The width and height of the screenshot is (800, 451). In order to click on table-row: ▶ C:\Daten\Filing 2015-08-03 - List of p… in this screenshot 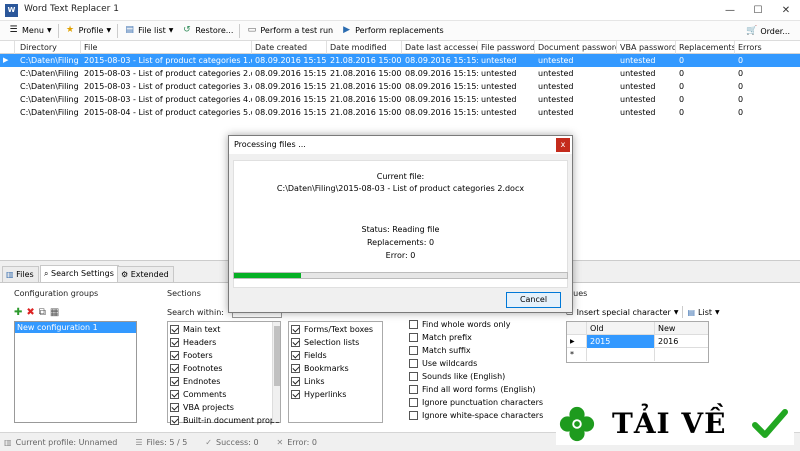, I will do `click(400, 60)`.